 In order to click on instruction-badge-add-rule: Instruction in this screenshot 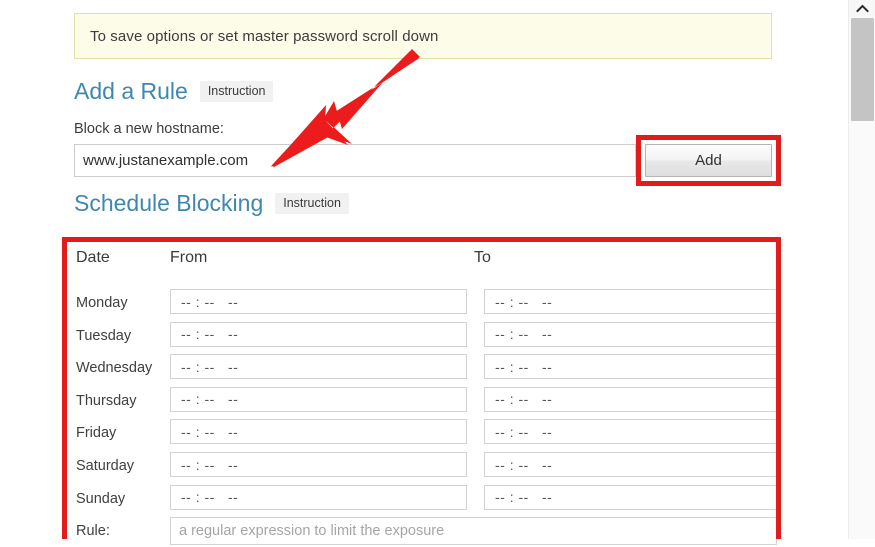, I will do `click(236, 91)`.